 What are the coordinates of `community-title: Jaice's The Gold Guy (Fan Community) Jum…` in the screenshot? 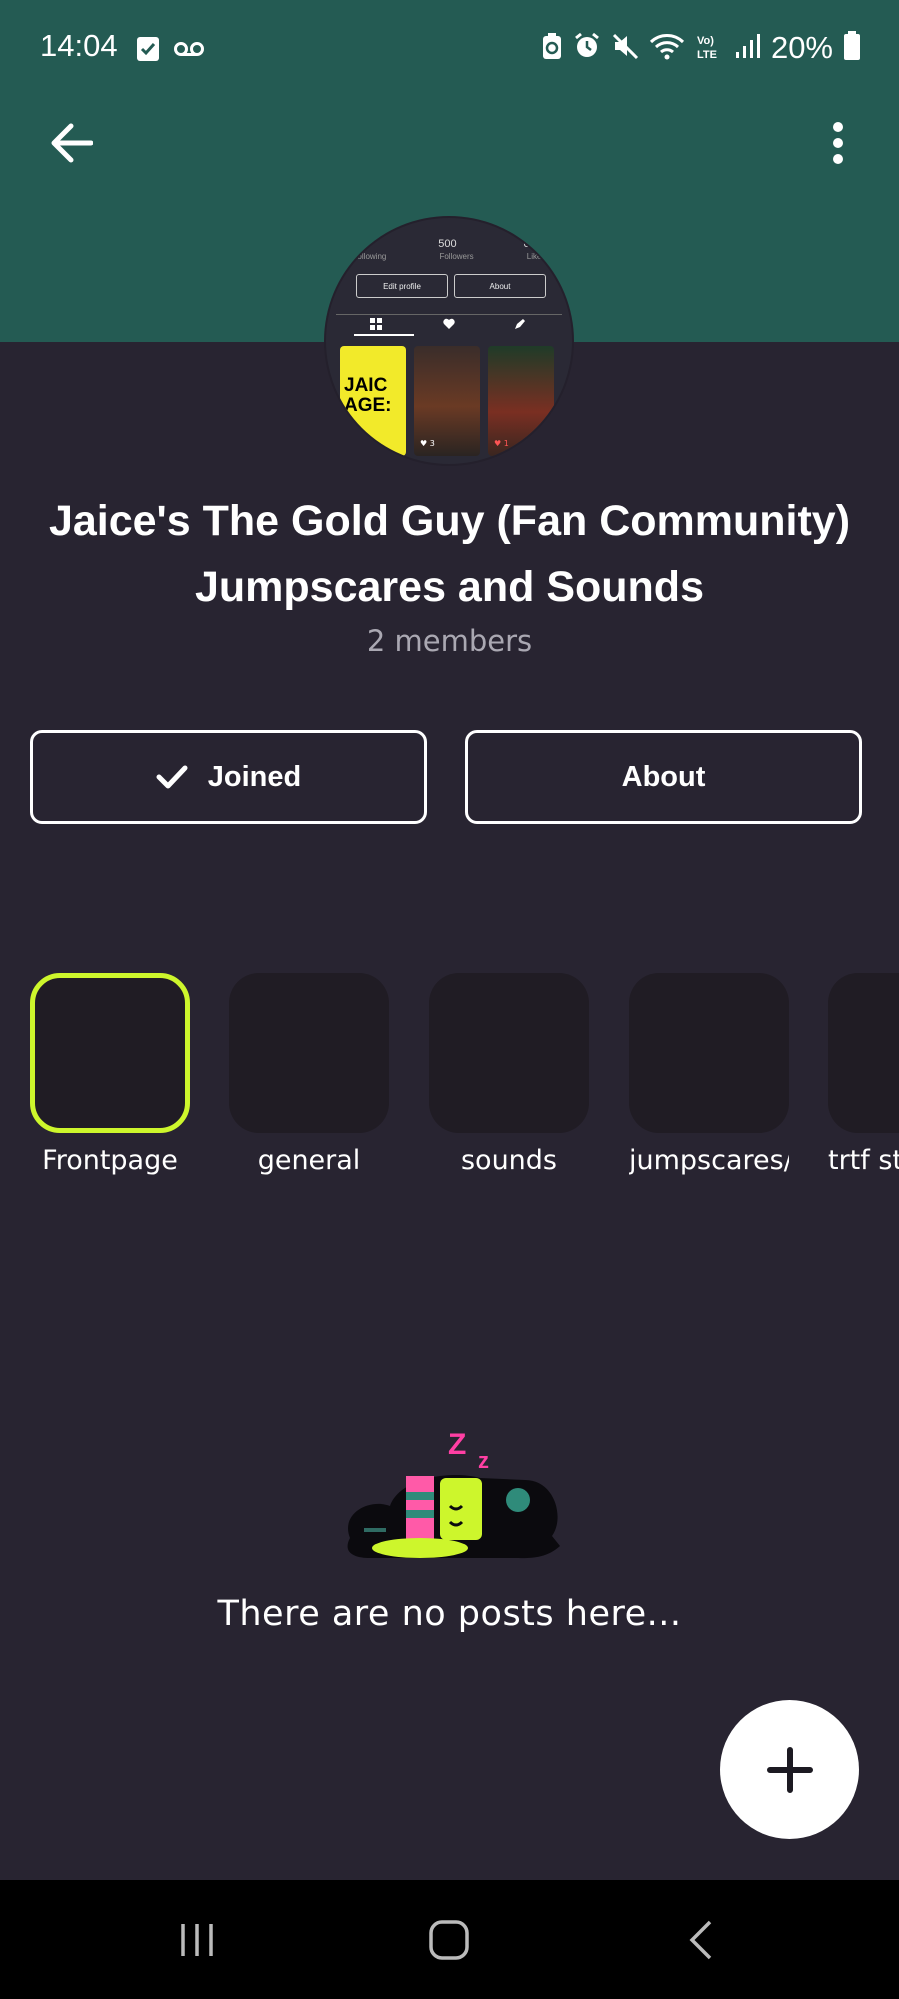 It's located at (449, 554).